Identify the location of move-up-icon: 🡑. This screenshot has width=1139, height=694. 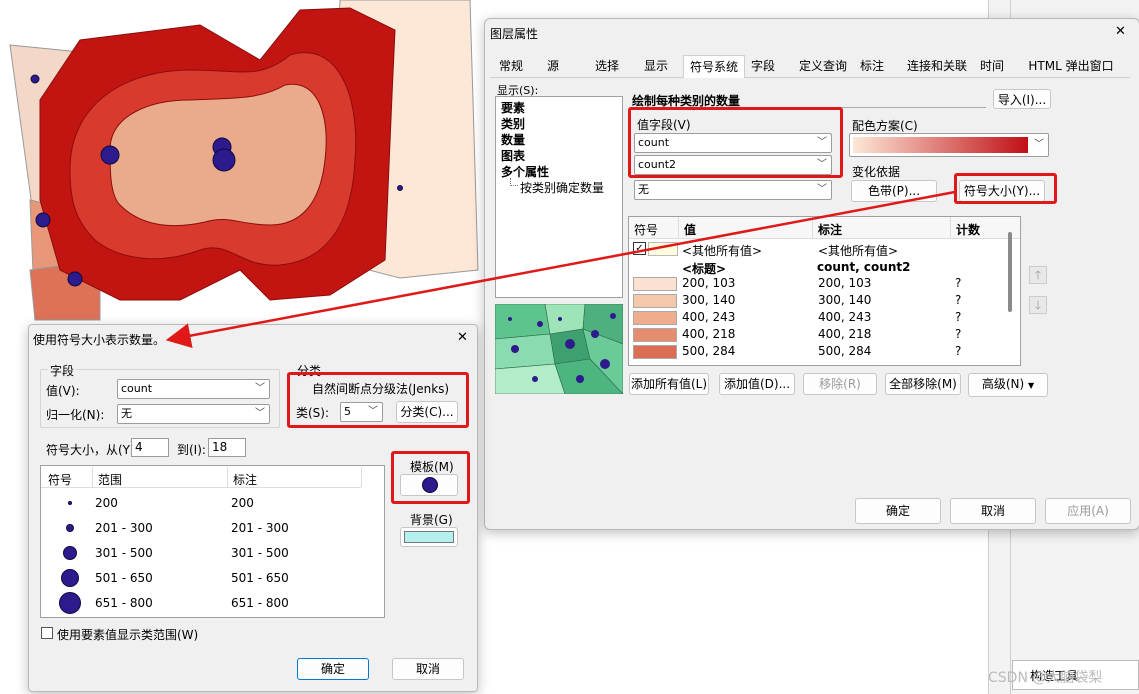
(1038, 275).